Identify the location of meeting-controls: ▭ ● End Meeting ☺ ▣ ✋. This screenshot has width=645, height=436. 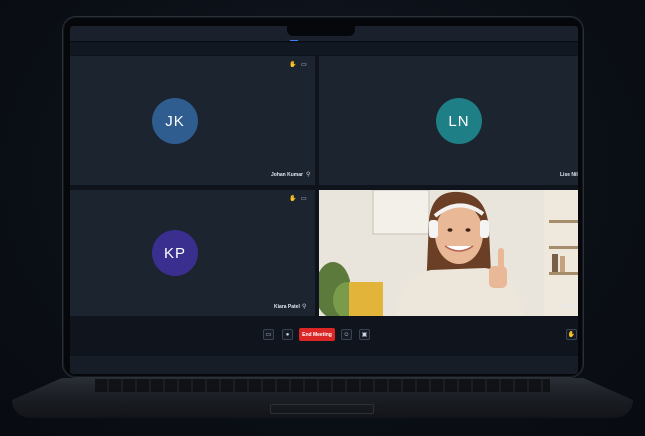
(324, 336).